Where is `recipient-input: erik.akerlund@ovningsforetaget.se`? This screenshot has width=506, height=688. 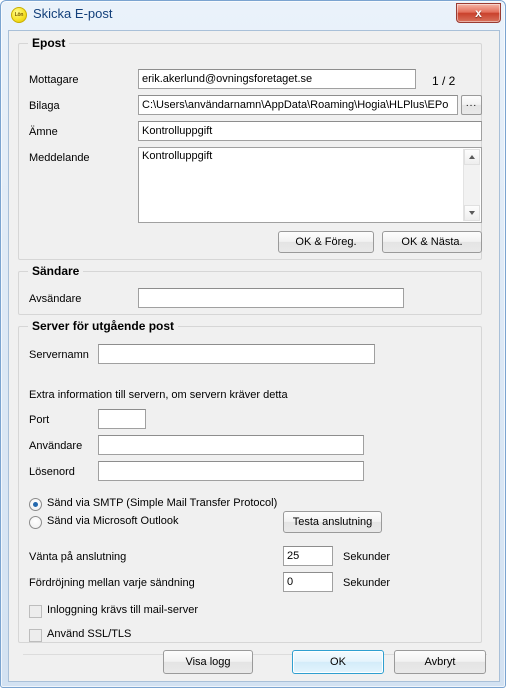 recipient-input: erik.akerlund@ovningsforetaget.se is located at coordinates (277, 79).